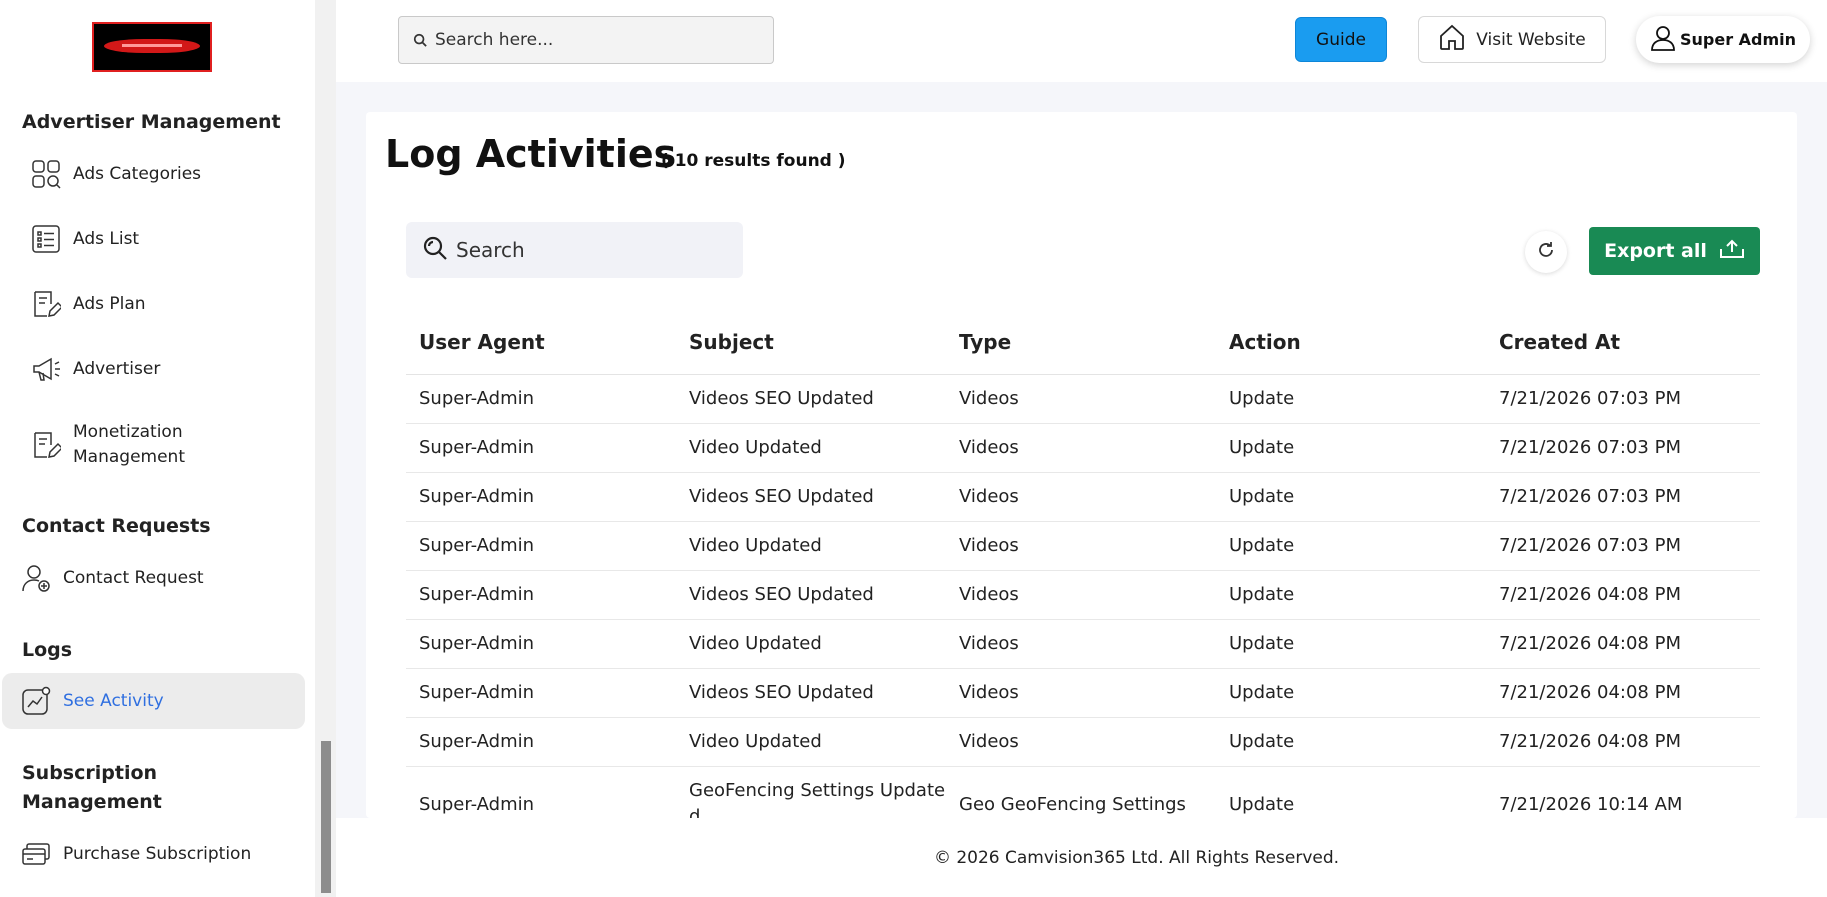 Image resolution: width=1827 pixels, height=897 pixels. I want to click on column-header-subject: Subject, so click(811, 342).